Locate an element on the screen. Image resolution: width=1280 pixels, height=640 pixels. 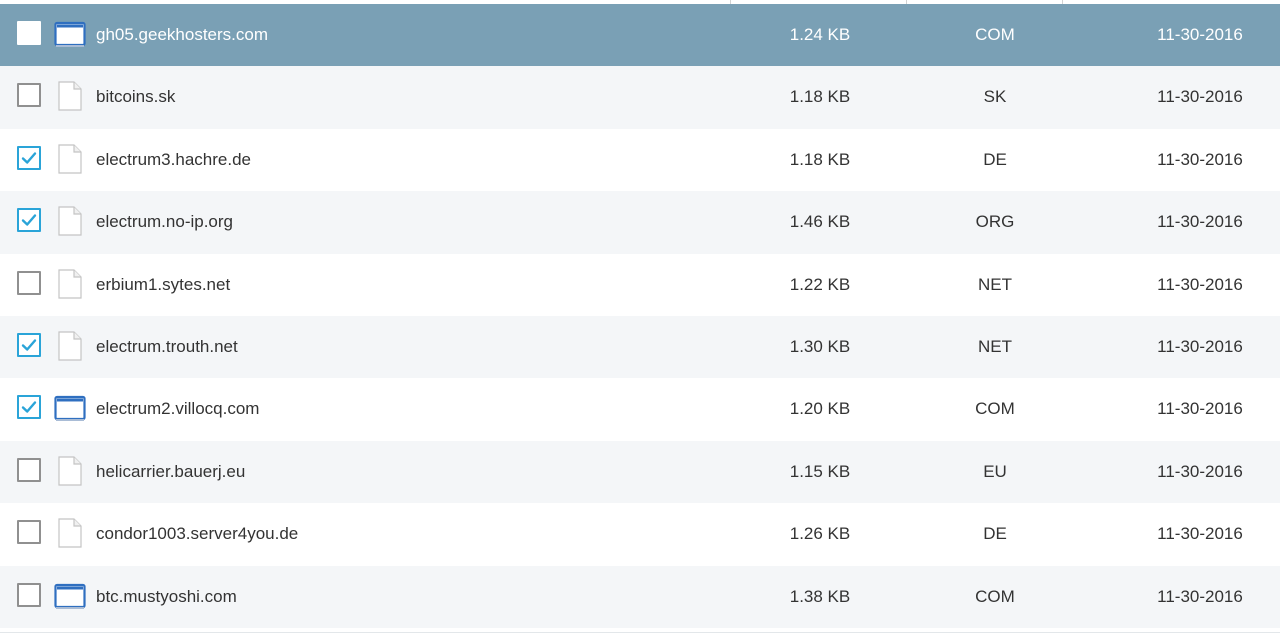
list-bottom-border is located at coordinates (640, 636).